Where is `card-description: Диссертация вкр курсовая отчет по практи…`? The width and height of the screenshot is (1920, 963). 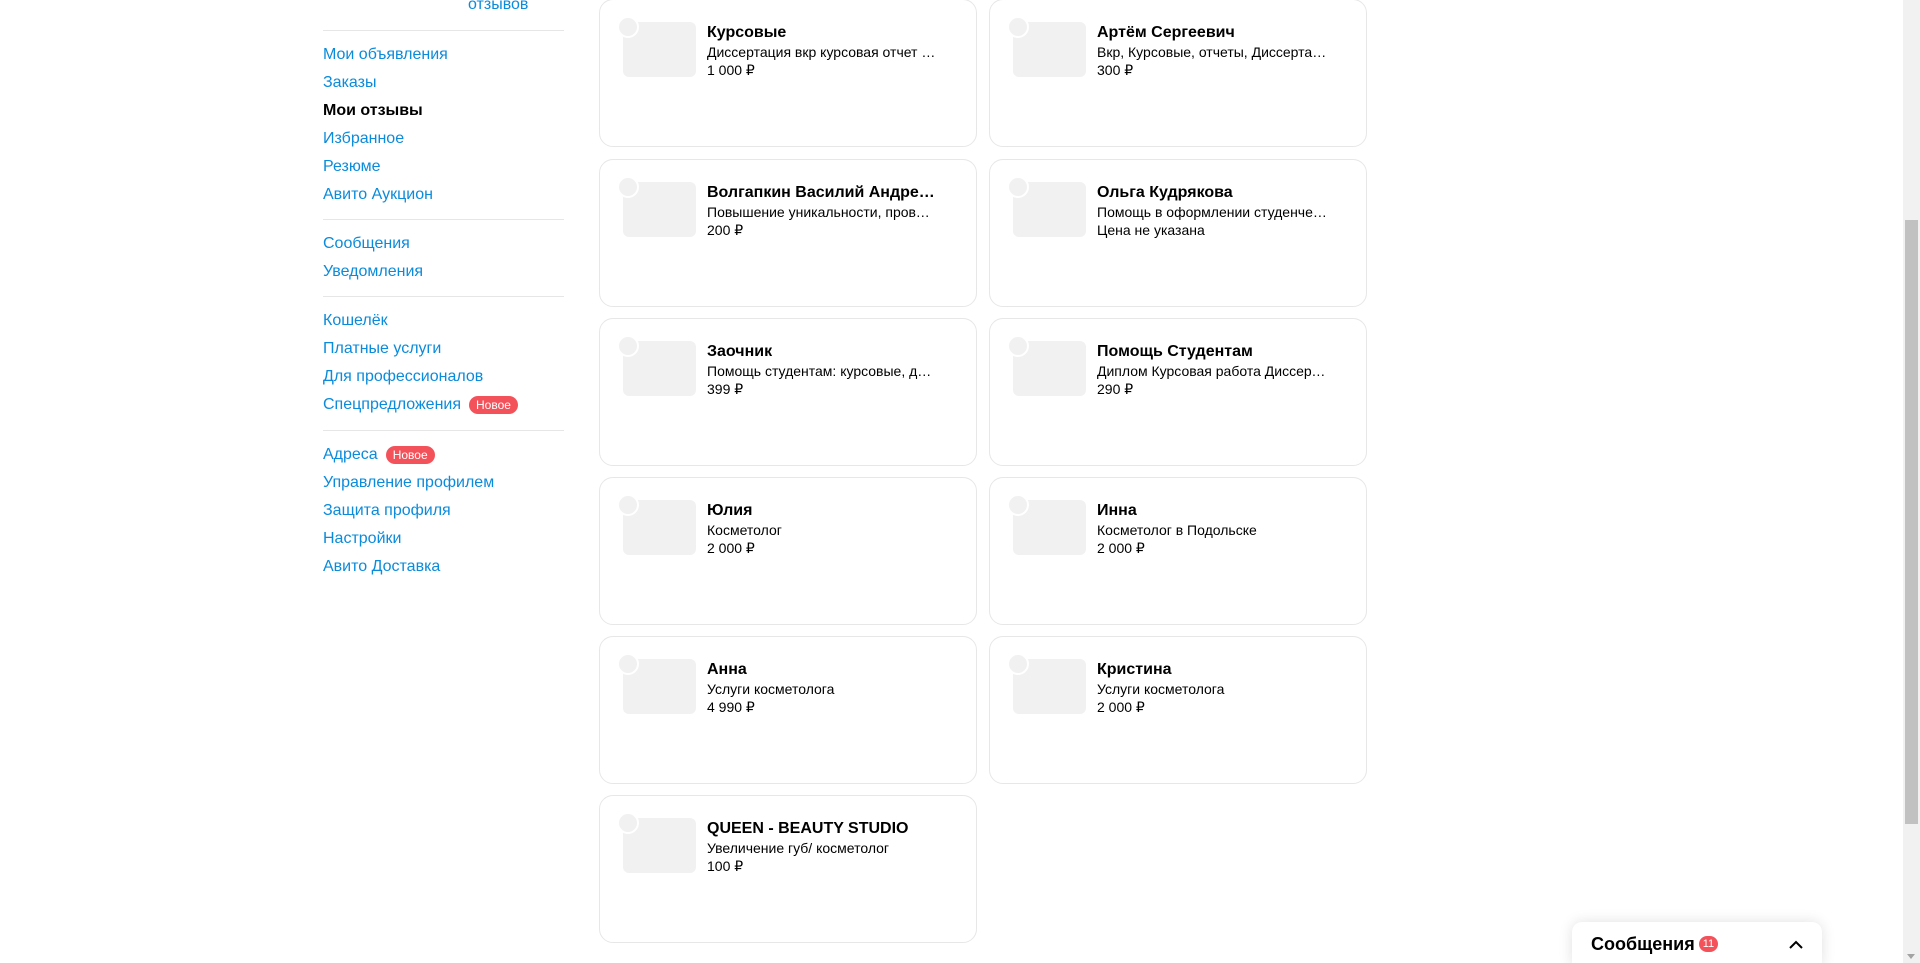
card-description: Диссертация вкр курсовая отчет по практи… is located at coordinates (822, 52).